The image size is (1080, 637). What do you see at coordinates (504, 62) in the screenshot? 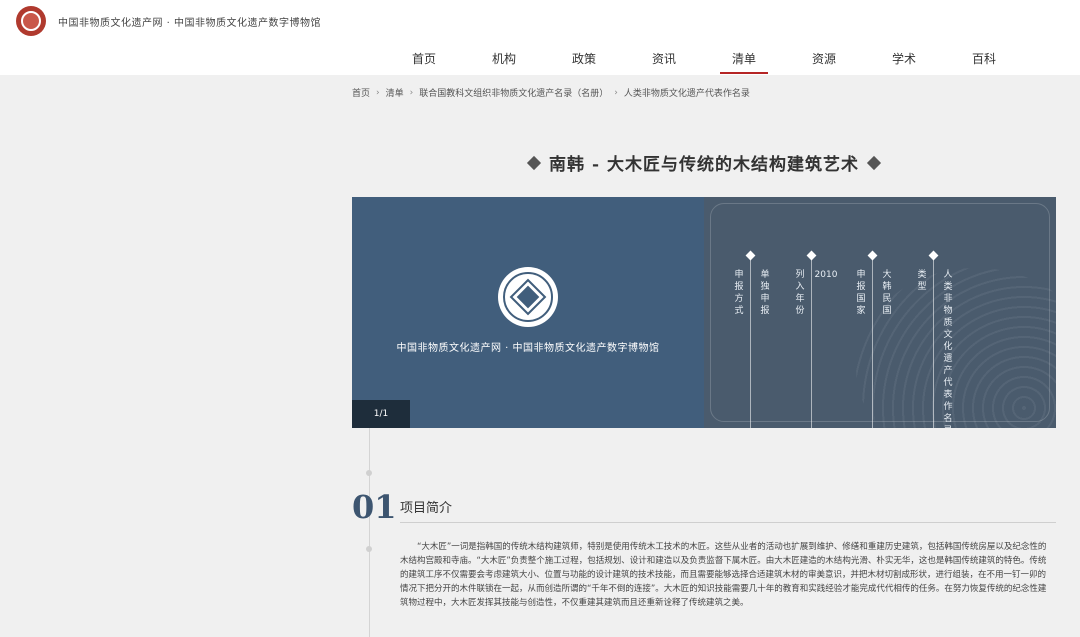
I see `nav-item-institutions: 机构` at bounding box center [504, 62].